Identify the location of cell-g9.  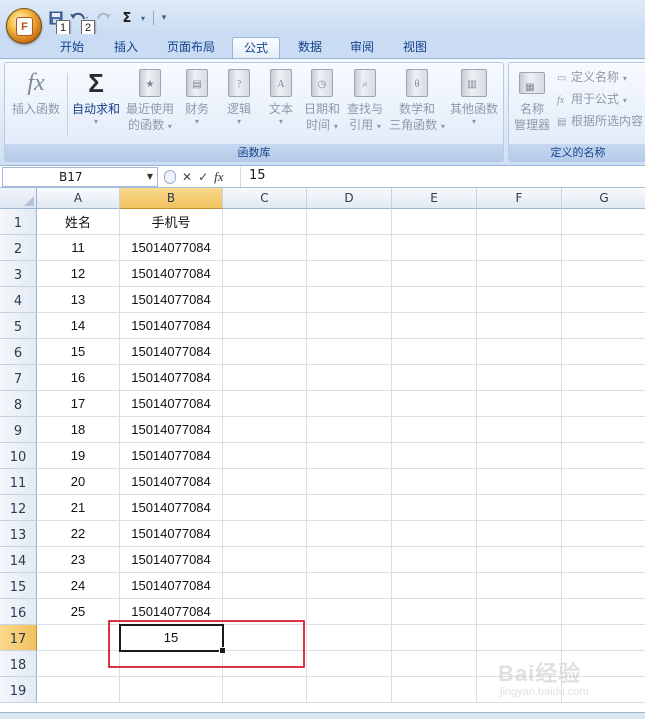
(603, 430).